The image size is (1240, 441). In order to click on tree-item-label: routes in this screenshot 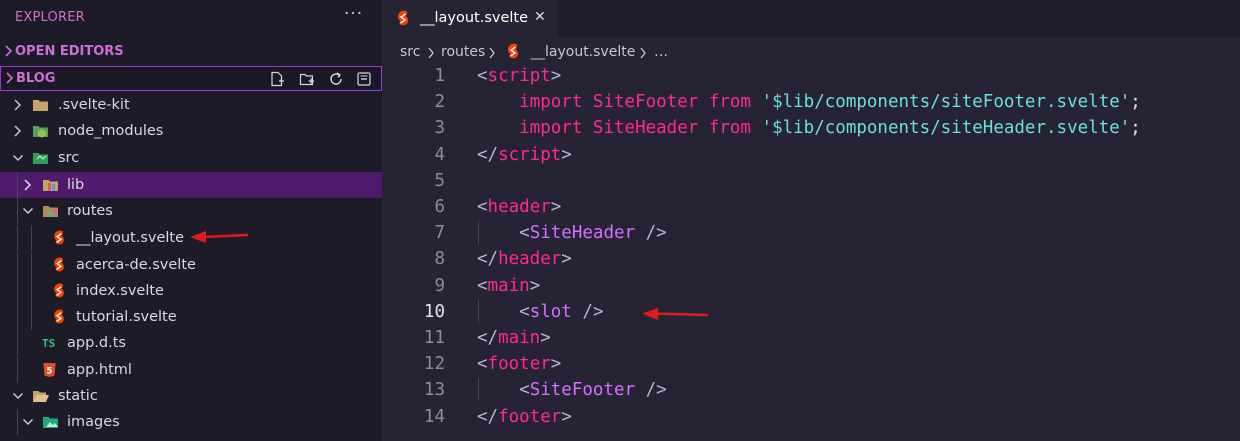, I will do `click(90, 211)`.